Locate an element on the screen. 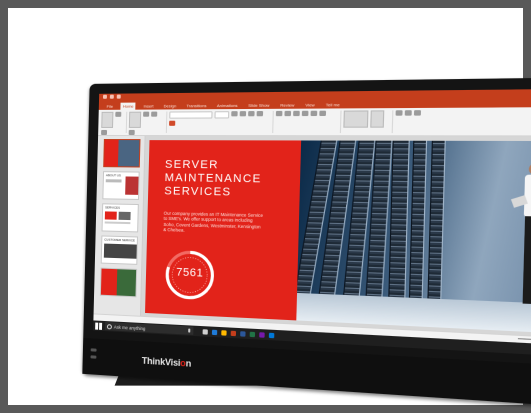 The width and height of the screenshot is (531, 413). reset-icon is located at coordinates (154, 114).